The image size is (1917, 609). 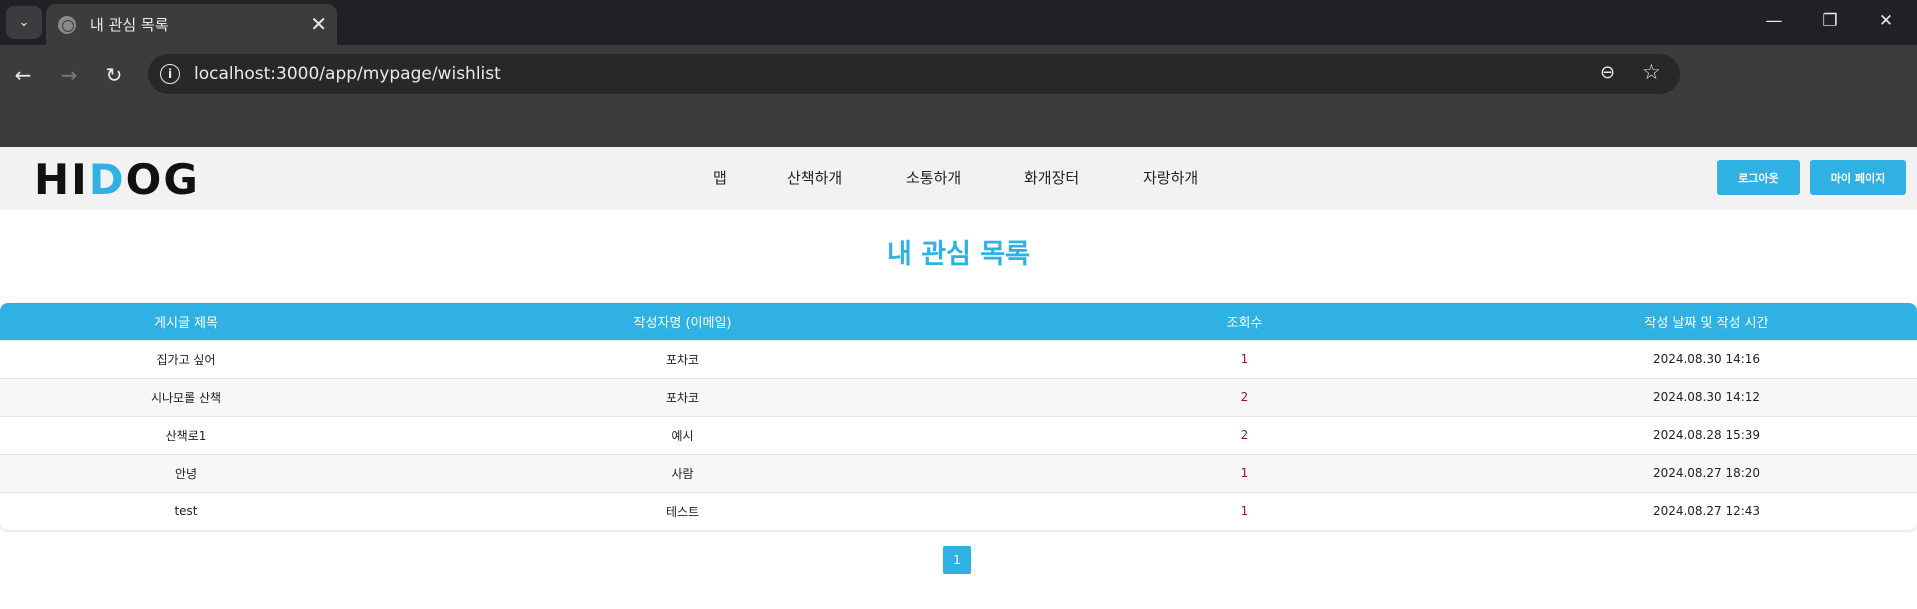 What do you see at coordinates (1706, 435) in the screenshot?
I see `cell-date: 2024.08.28 15:39` at bounding box center [1706, 435].